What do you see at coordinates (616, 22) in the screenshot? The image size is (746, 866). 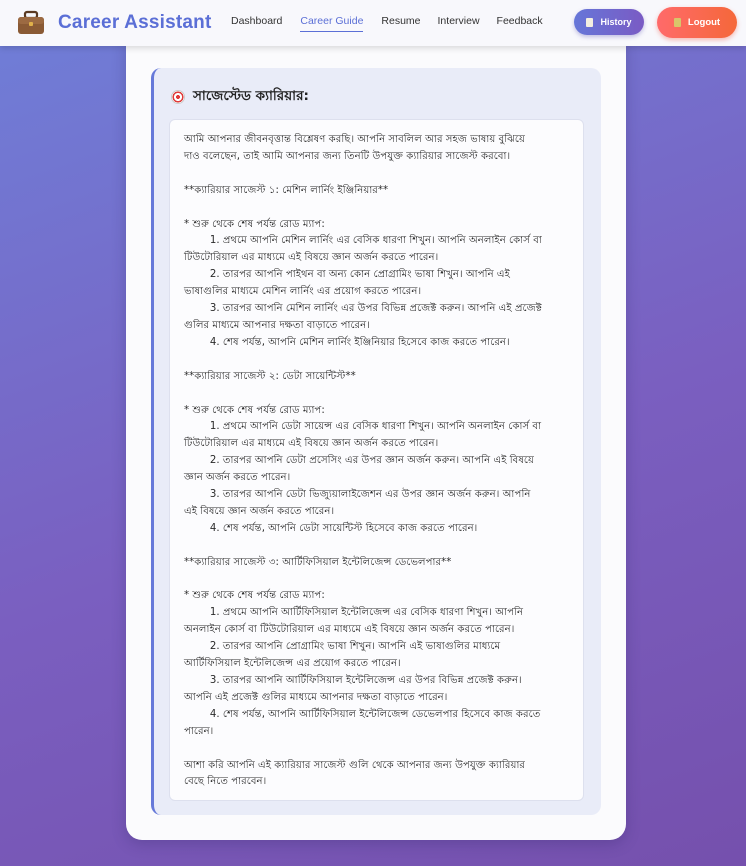 I see `history-button-label: History` at bounding box center [616, 22].